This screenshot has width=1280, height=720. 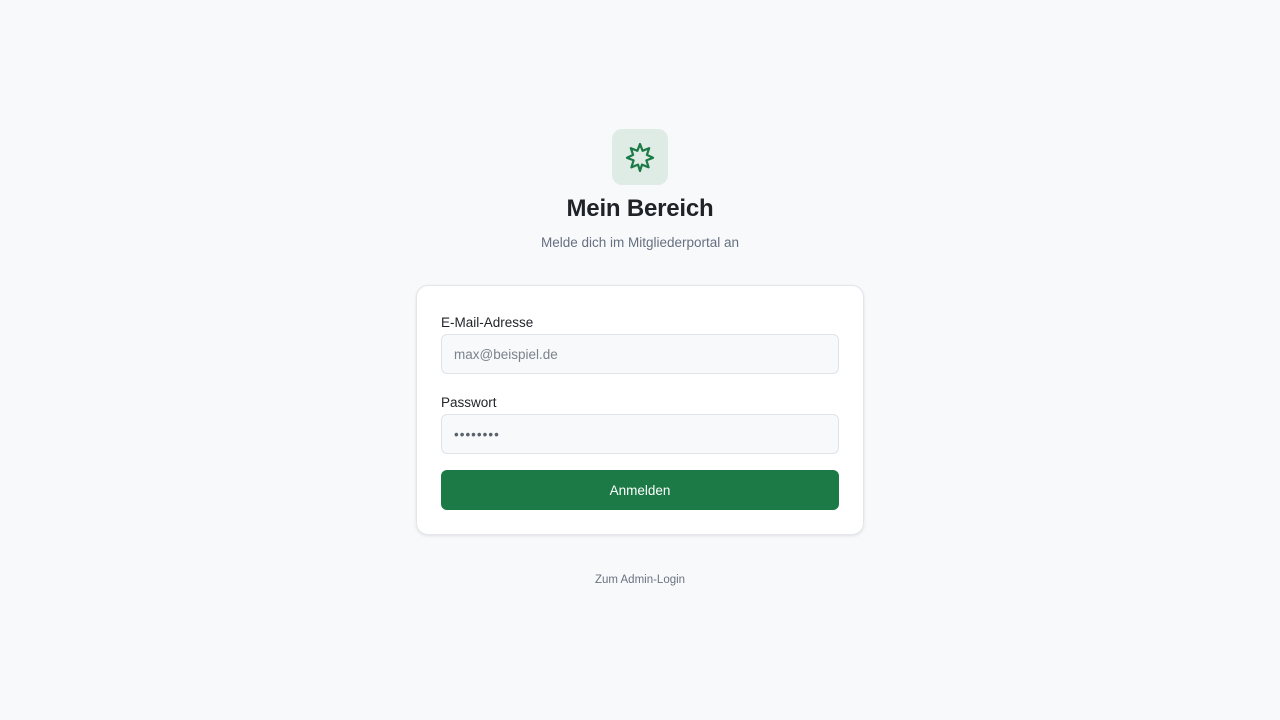 What do you see at coordinates (469, 402) in the screenshot?
I see `password-label: Passwort` at bounding box center [469, 402].